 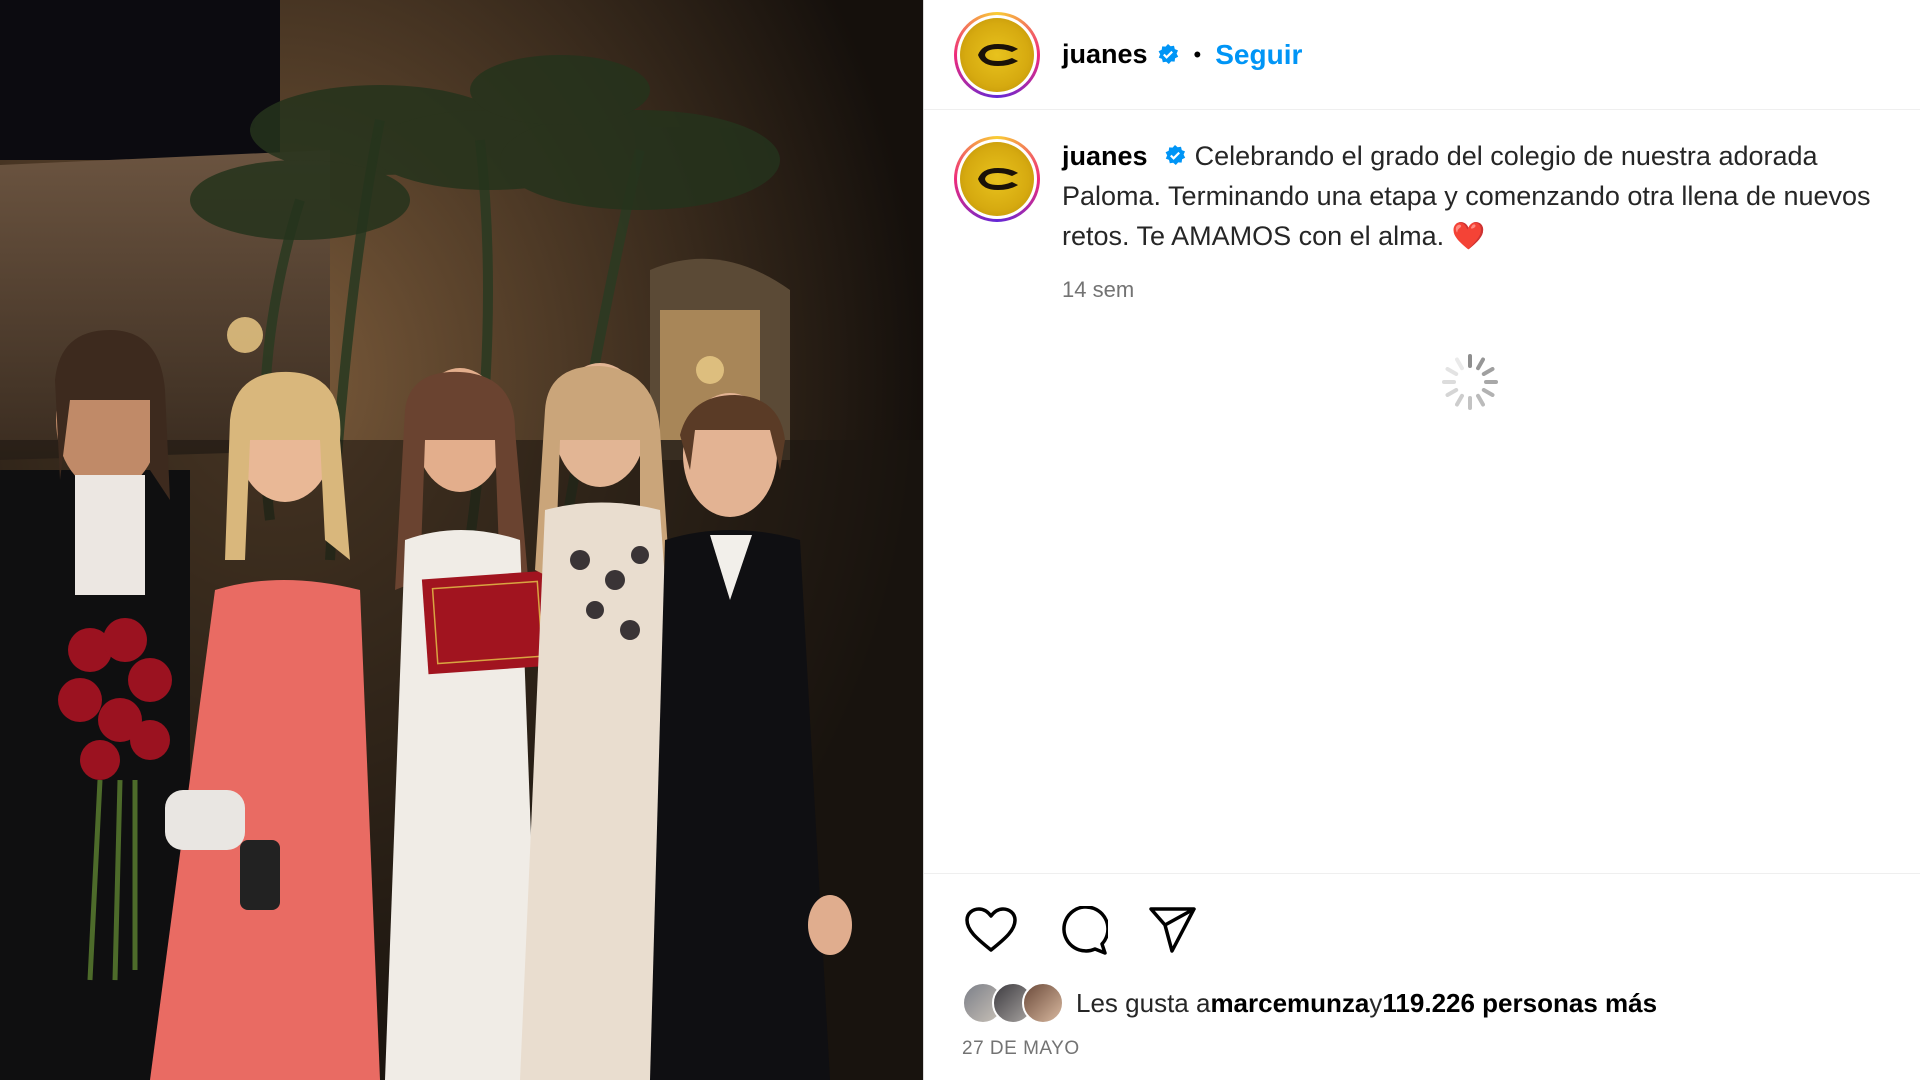 I want to click on post-date: 27 DE MAYO, so click(x=1422, y=1049).